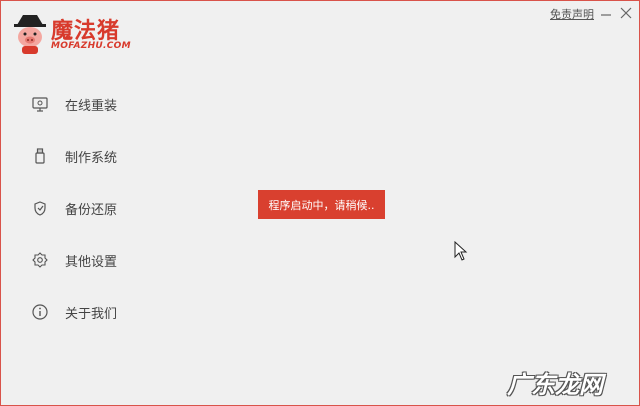  I want to click on watermark-text: 广东龙网, so click(555, 385).